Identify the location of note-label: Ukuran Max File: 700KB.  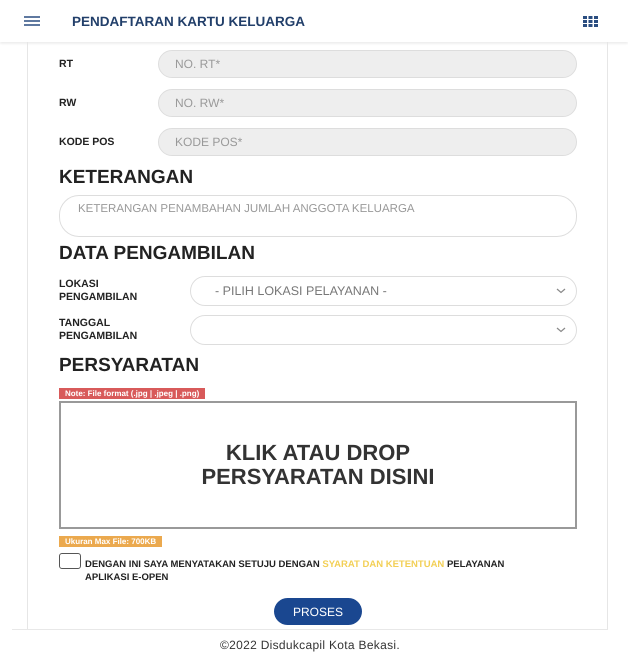
(110, 541).